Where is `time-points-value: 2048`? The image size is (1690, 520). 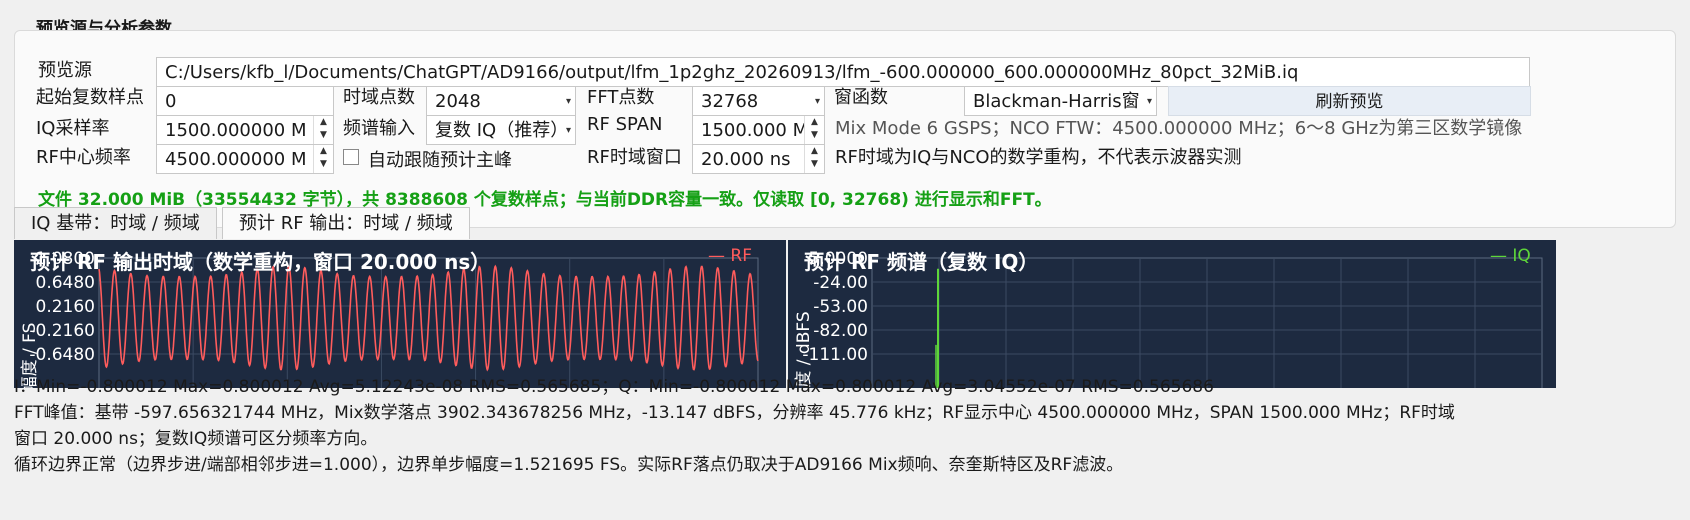 time-points-value: 2048 is located at coordinates (458, 101).